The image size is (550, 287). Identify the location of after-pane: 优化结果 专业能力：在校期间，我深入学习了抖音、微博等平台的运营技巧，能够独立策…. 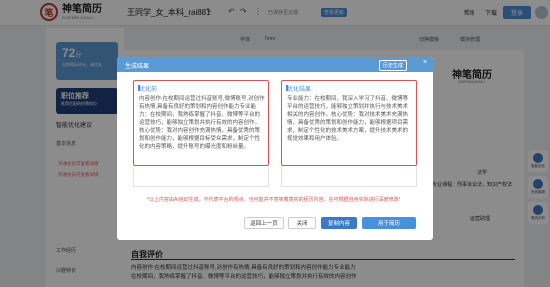
(349, 123).